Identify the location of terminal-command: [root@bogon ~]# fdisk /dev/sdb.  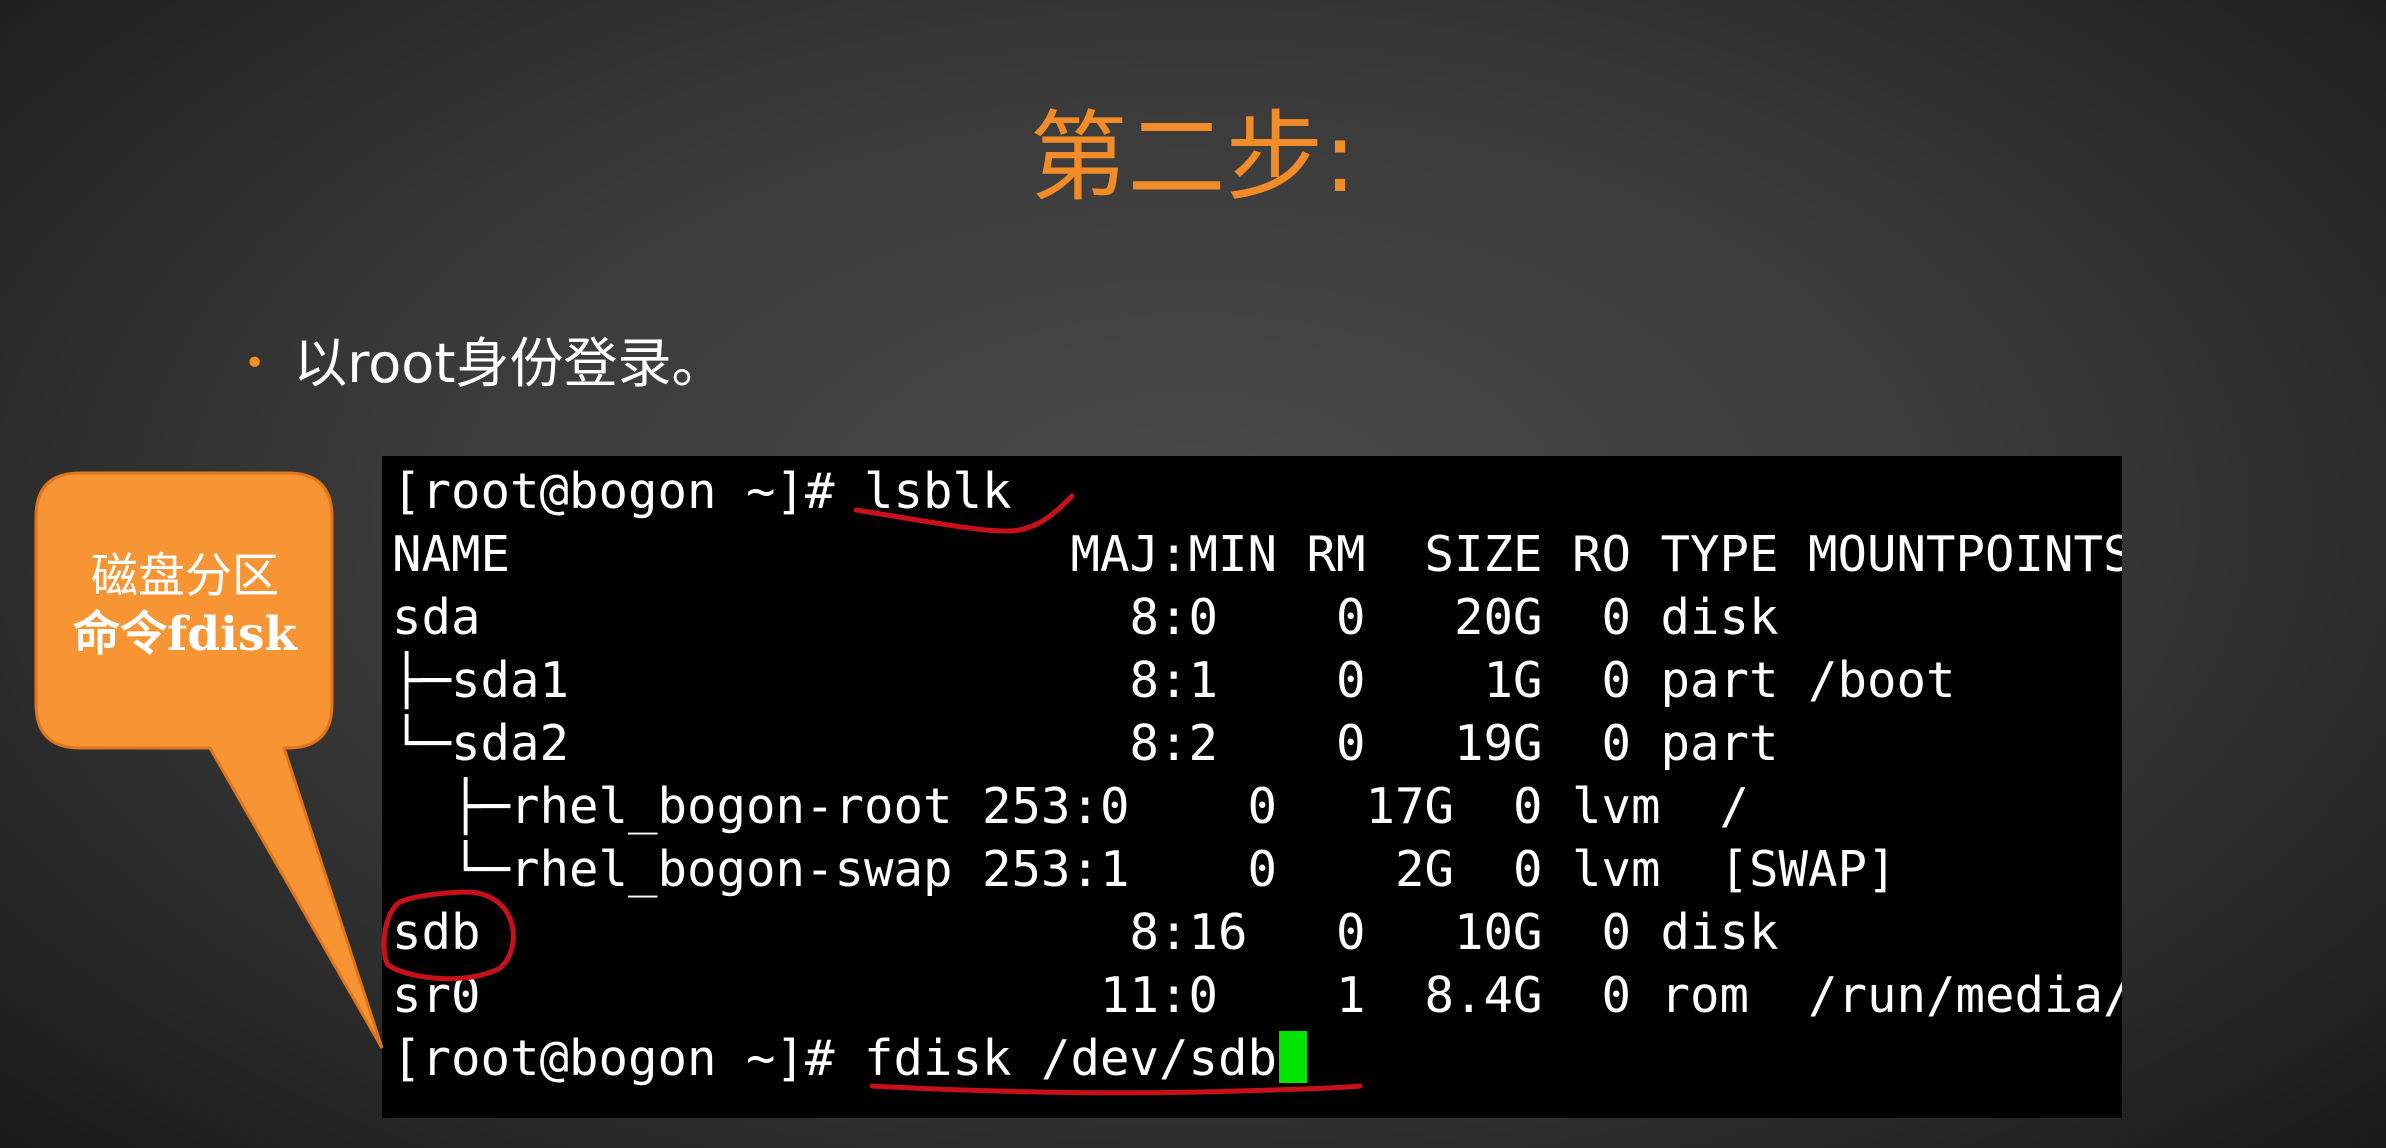
(835, 1058).